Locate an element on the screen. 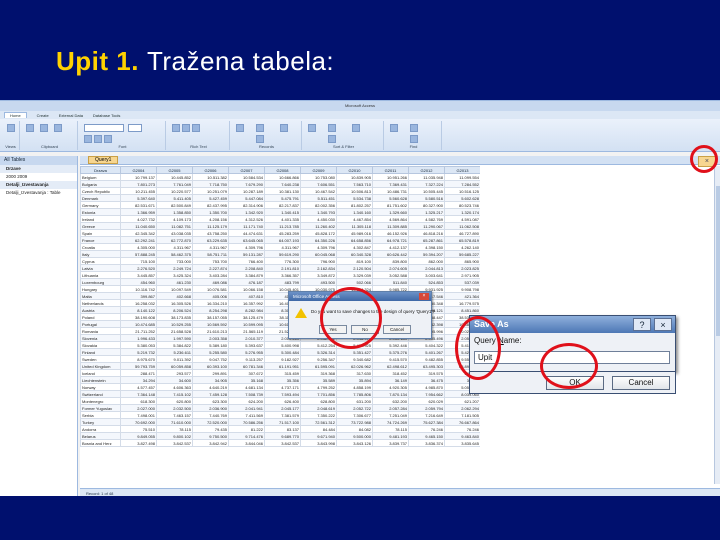  view-button-icon is located at coordinates (11, 128).